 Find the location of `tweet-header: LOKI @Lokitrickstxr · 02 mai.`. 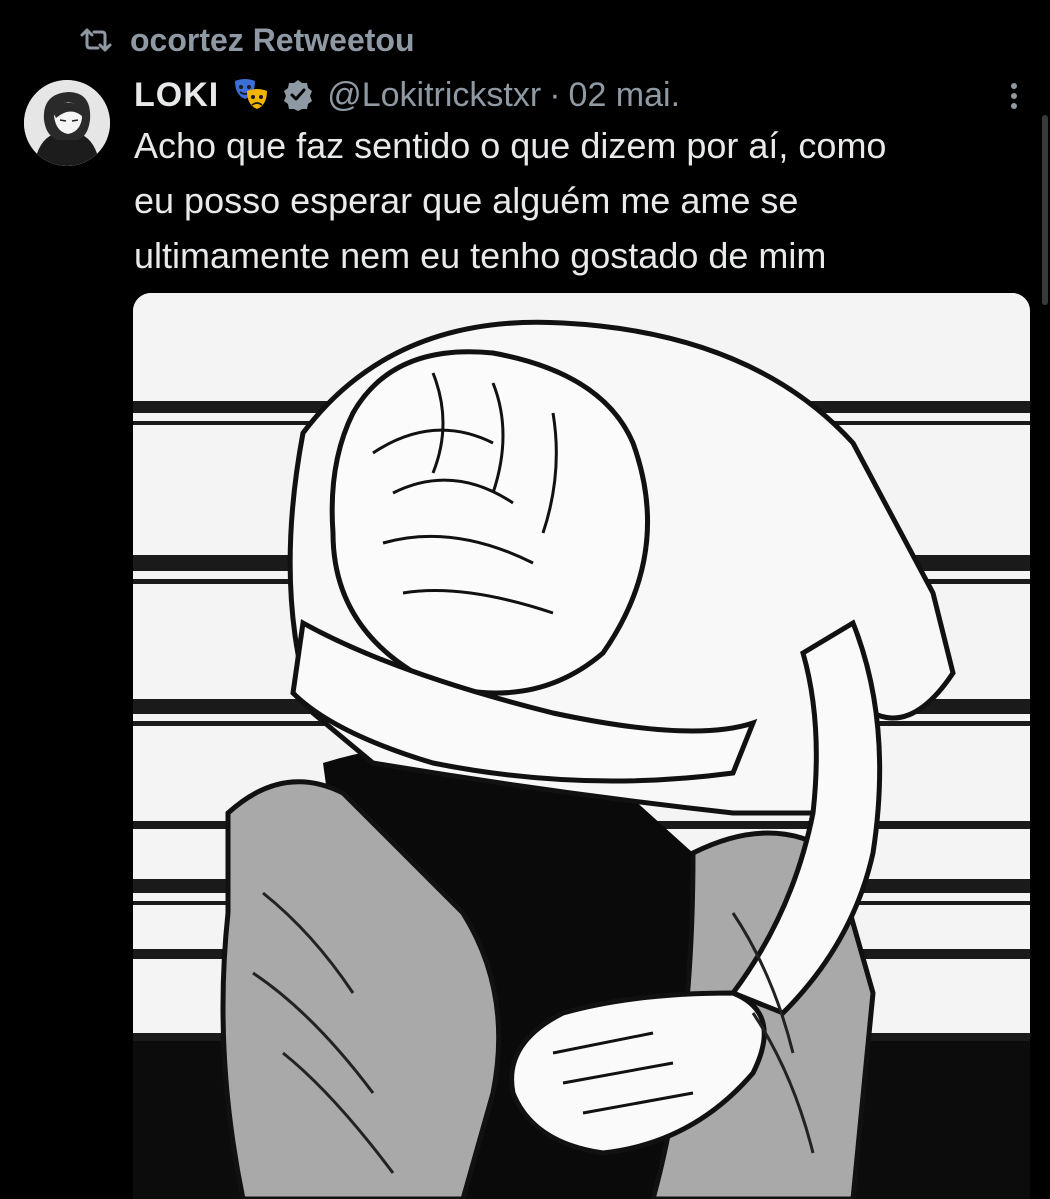

tweet-header: LOKI @Lokitrickstxr · 02 mai. is located at coordinates (407, 95).